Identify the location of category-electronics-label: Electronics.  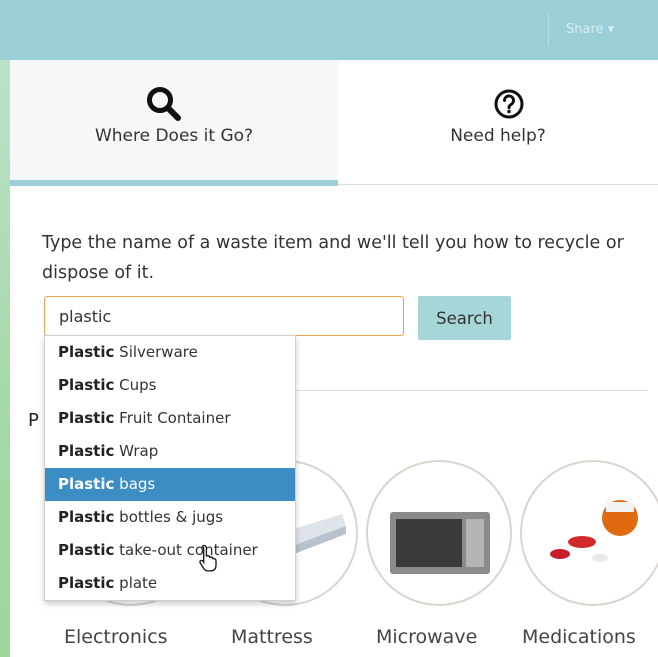
(116, 637).